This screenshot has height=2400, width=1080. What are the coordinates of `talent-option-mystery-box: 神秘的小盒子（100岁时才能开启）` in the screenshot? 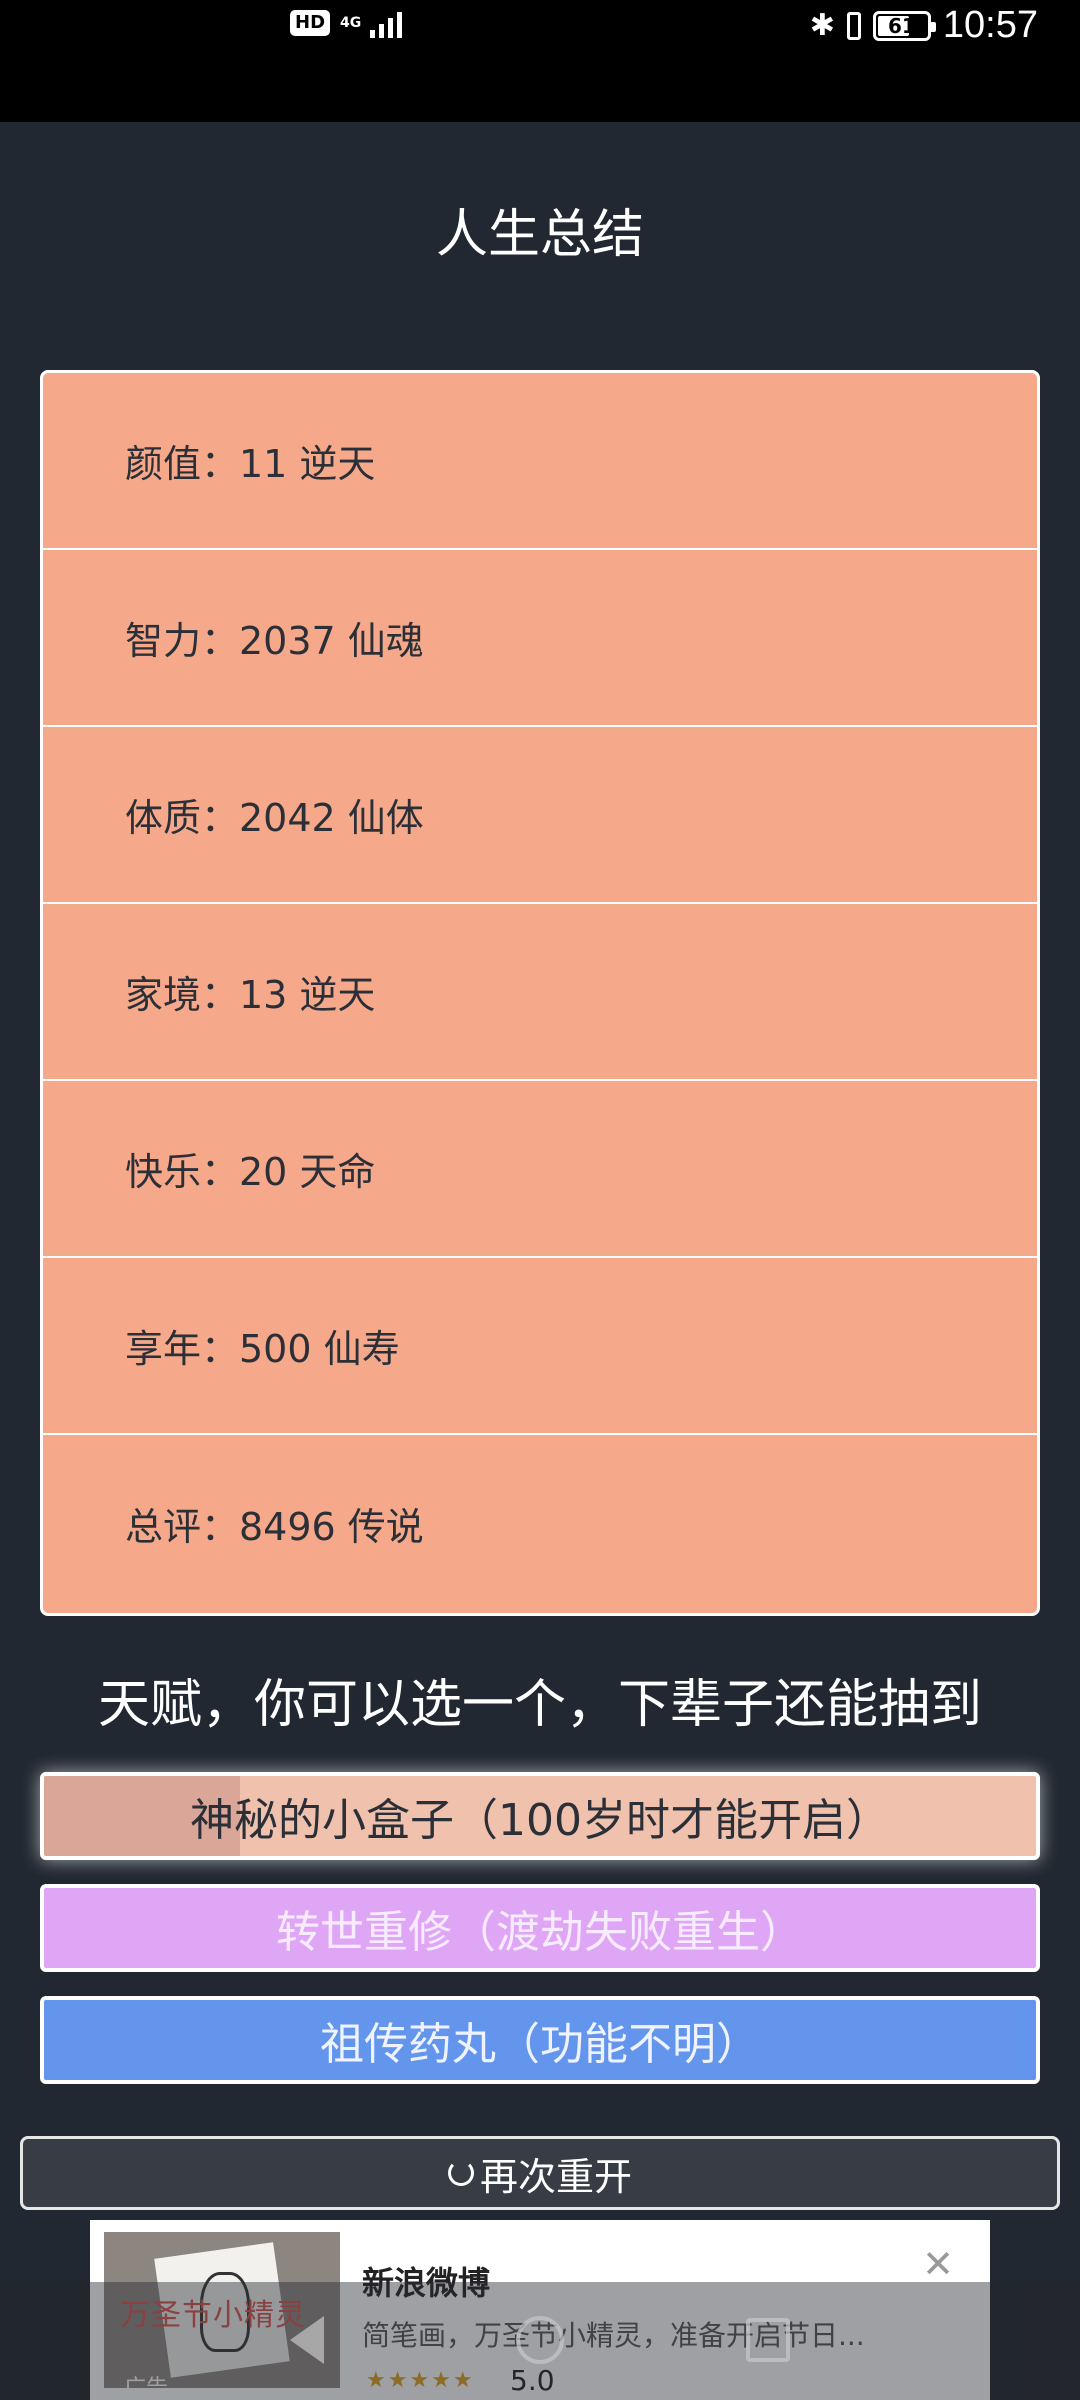 It's located at (540, 1816).